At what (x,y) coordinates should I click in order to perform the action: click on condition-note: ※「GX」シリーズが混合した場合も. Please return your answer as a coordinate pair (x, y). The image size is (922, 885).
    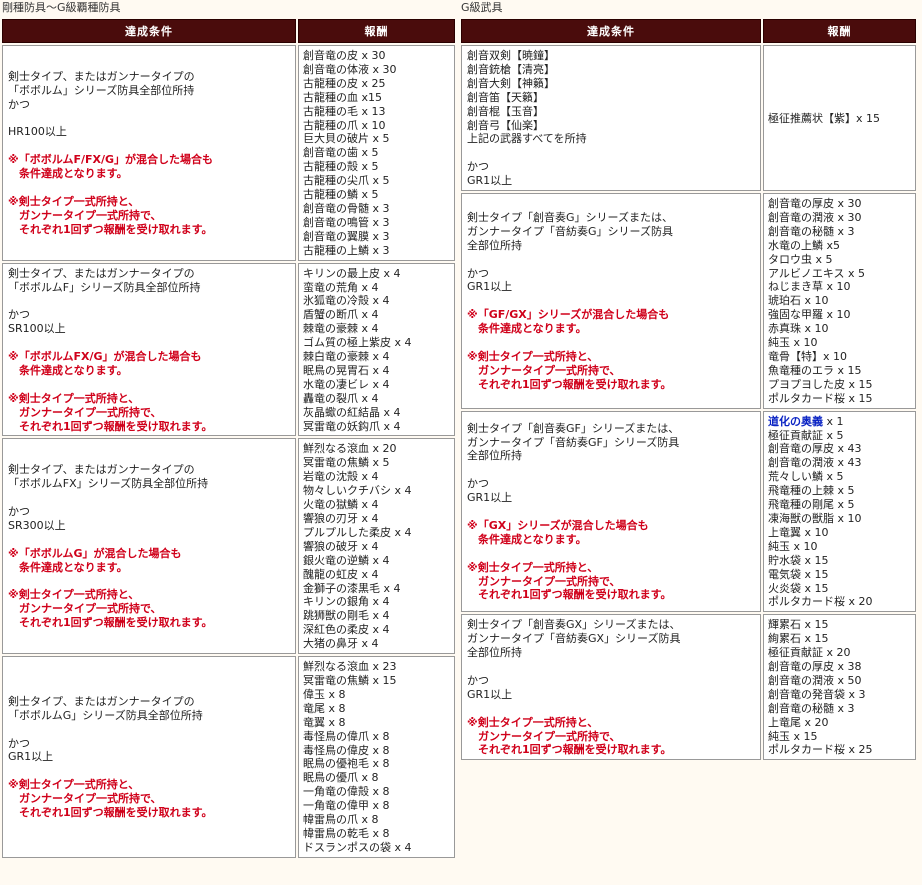
    Looking at the image, I should click on (558, 525).